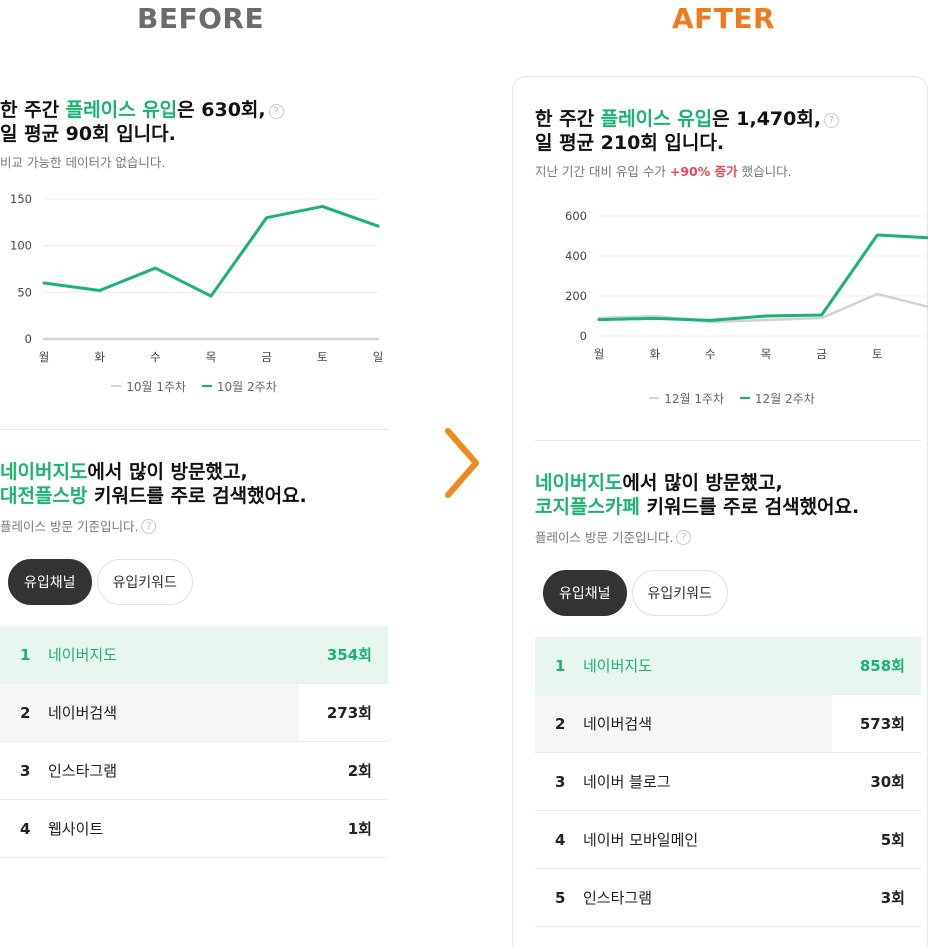  What do you see at coordinates (686, 398) in the screenshot?
I see `legend-item-week1: 12월 1주차` at bounding box center [686, 398].